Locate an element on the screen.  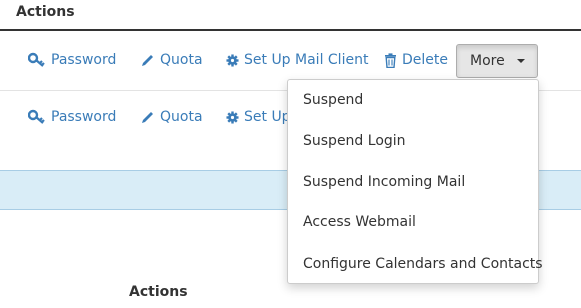
menu-item-access-webmail: Access Webmail is located at coordinates (359, 222).